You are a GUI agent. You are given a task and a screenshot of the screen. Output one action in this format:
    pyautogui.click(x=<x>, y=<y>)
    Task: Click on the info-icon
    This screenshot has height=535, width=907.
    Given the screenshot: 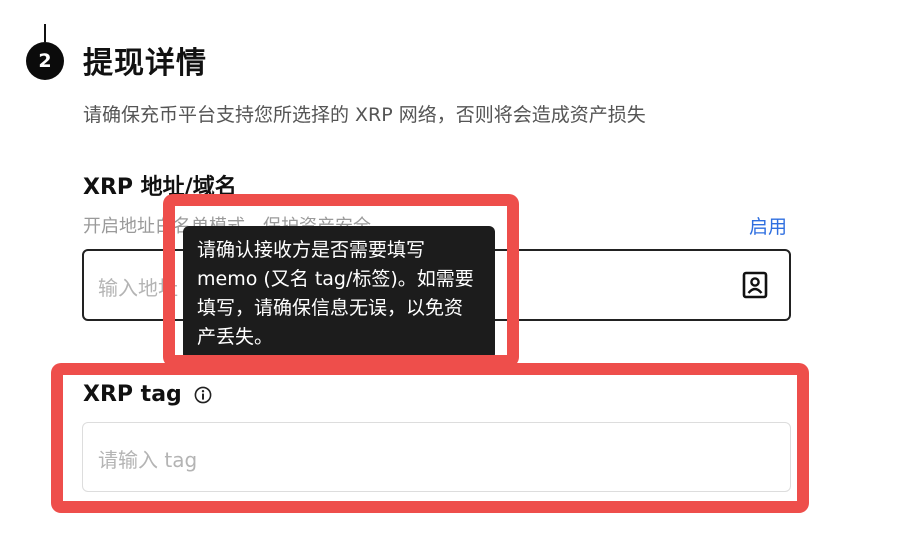 What is the action you would take?
    pyautogui.click(x=203, y=395)
    